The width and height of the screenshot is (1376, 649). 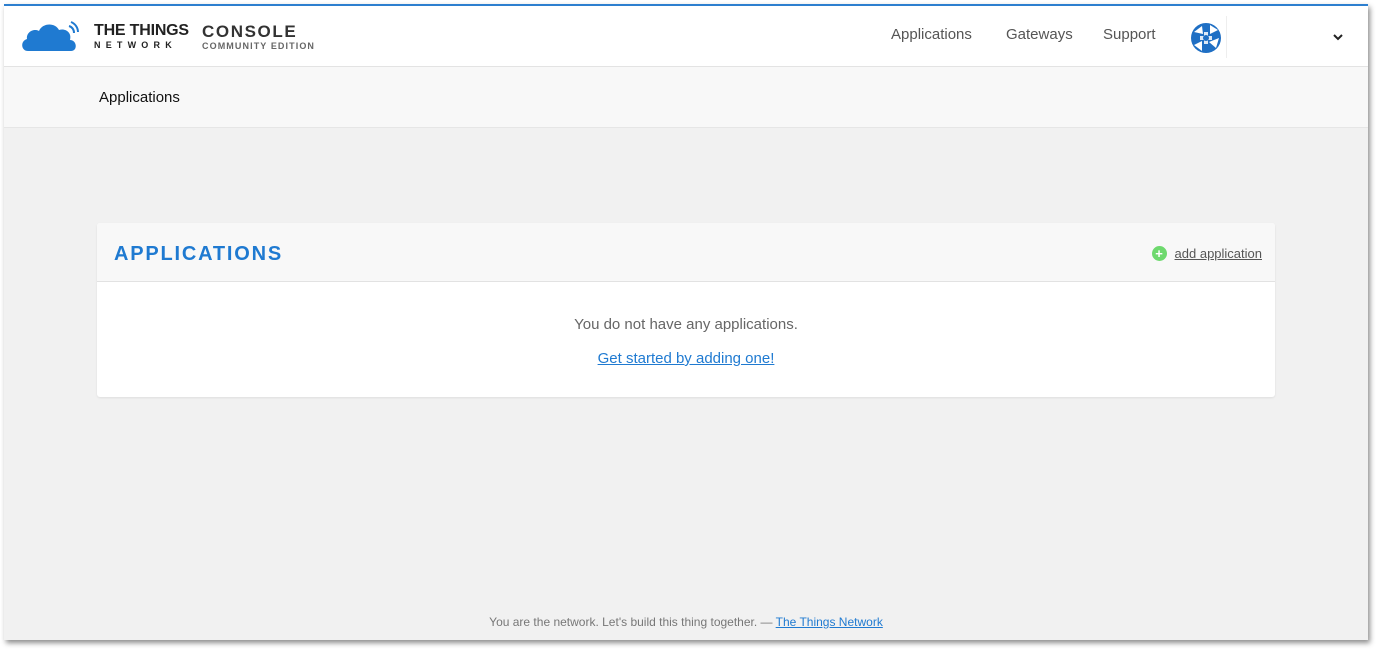 I want to click on breadcrumb-bar: Applications, so click(x=686, y=97).